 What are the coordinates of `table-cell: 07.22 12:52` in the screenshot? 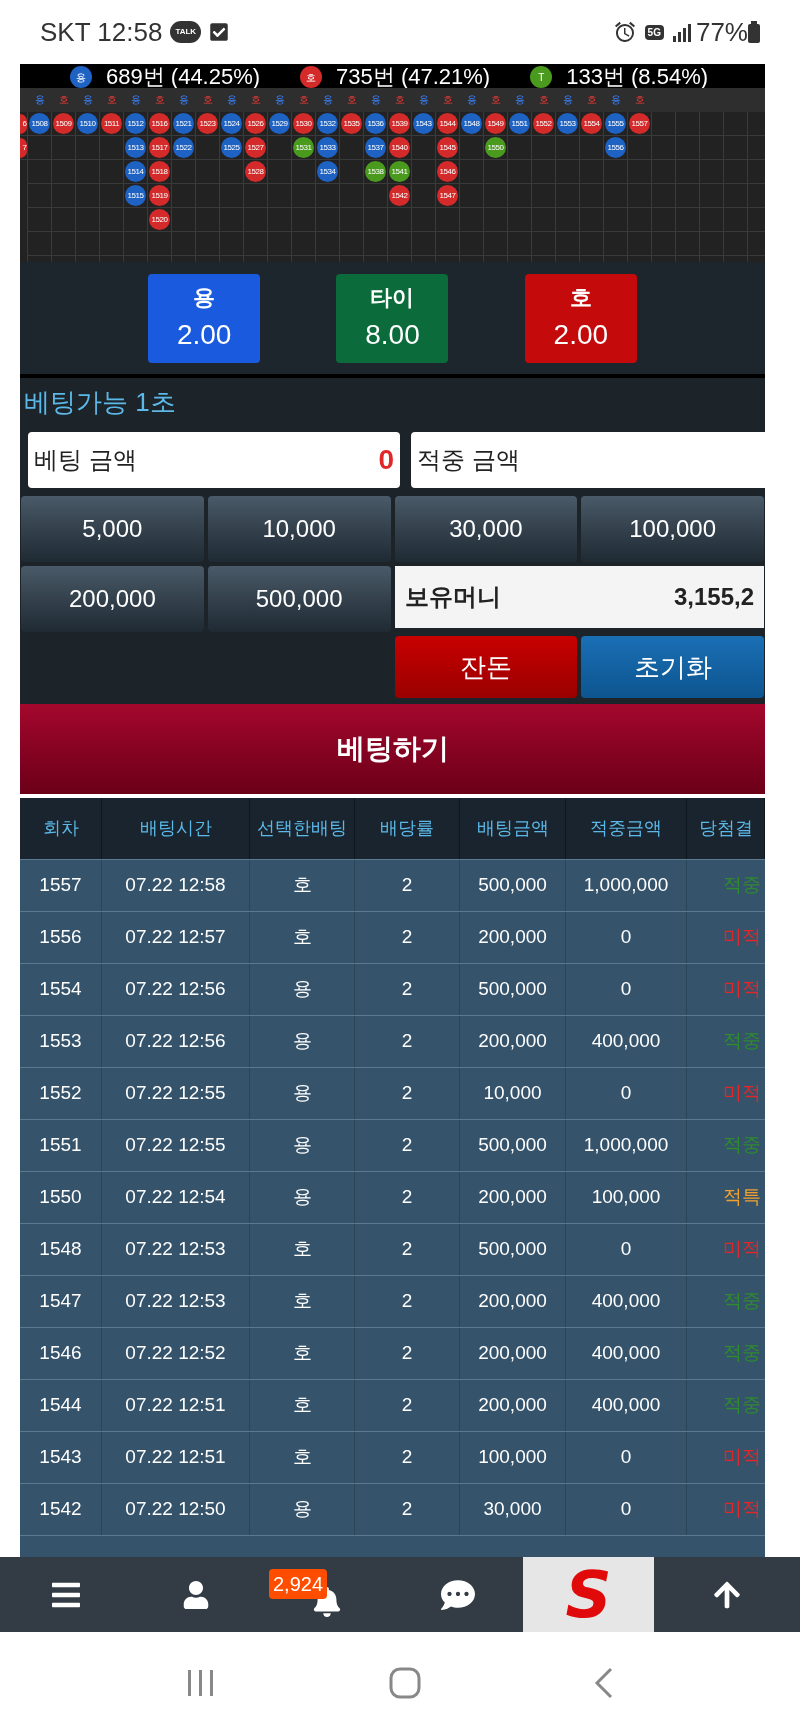 It's located at (176, 1353).